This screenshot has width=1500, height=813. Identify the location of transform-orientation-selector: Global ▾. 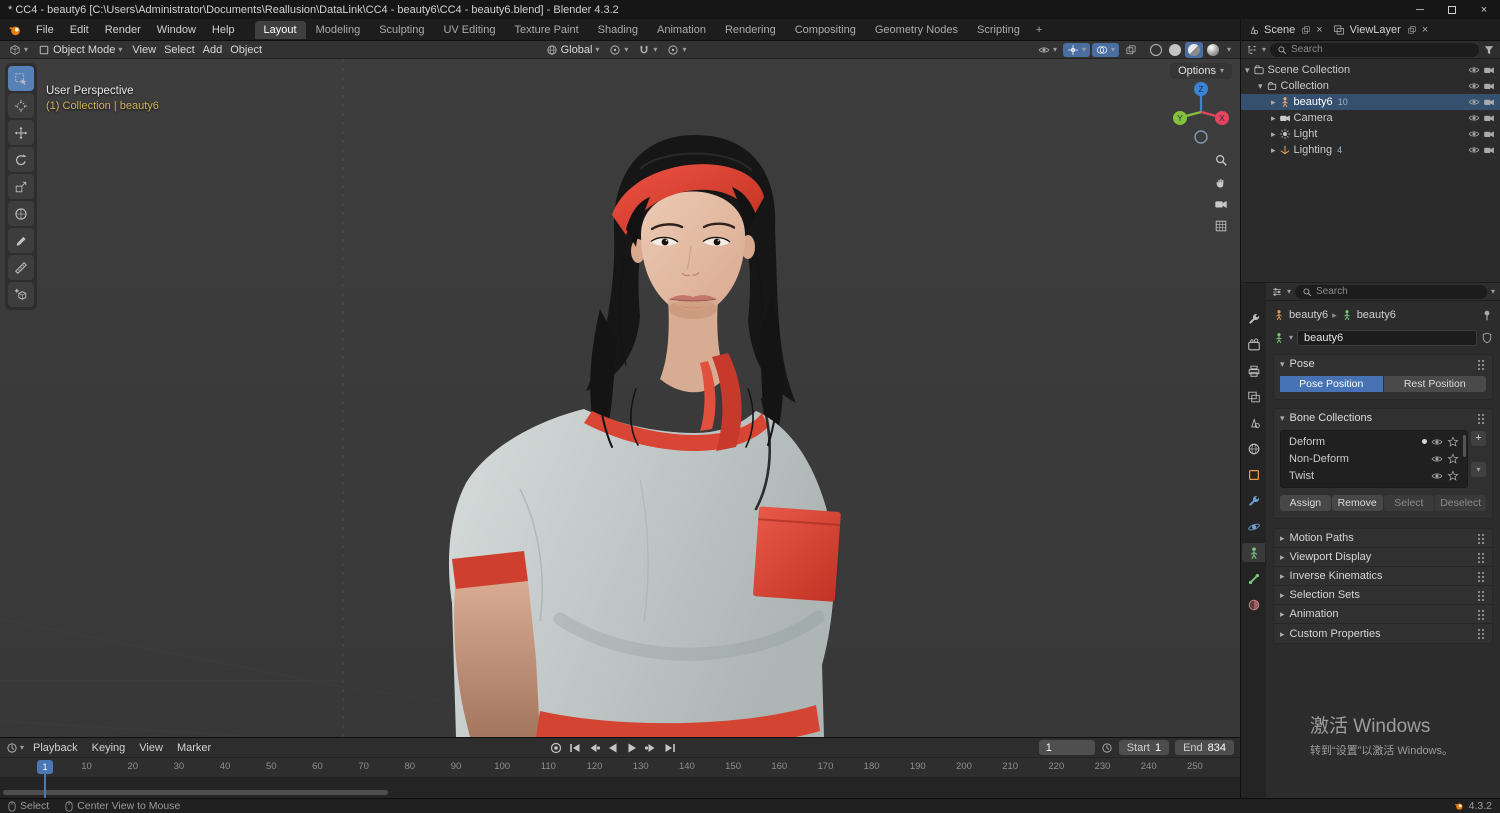
(573, 50).